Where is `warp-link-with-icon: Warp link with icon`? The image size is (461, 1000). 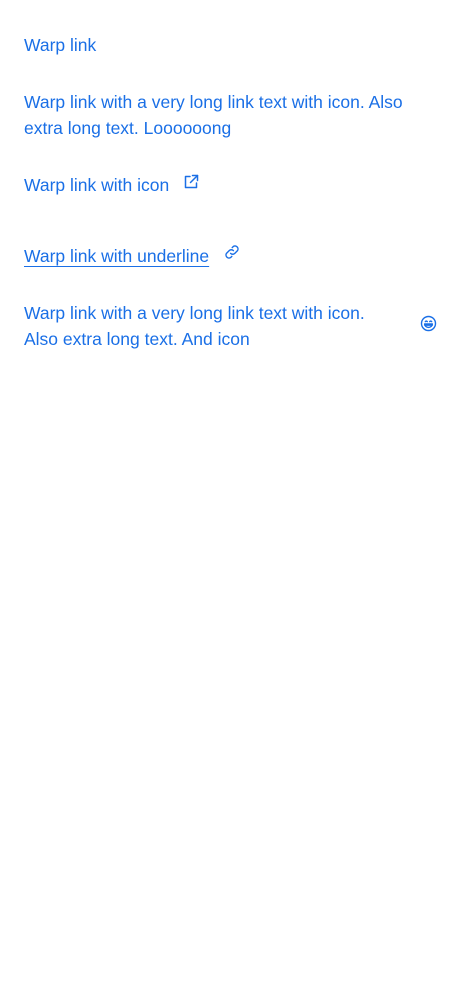 warp-link-with-icon: Warp link with icon is located at coordinates (111, 185).